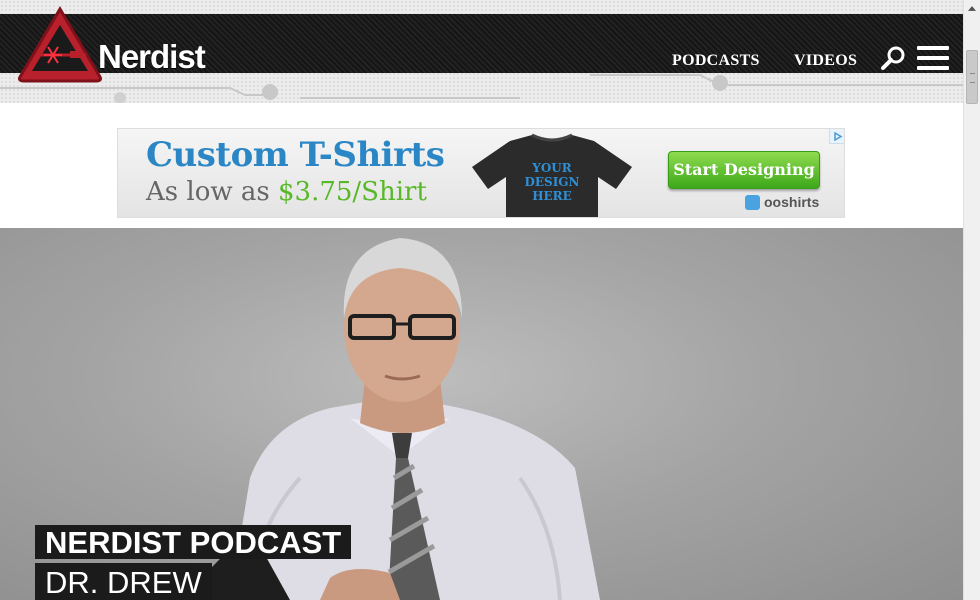 The width and height of the screenshot is (980, 600). Describe the element at coordinates (352, 192) in the screenshot. I see `ad-price: $3.75/Shirt` at that location.